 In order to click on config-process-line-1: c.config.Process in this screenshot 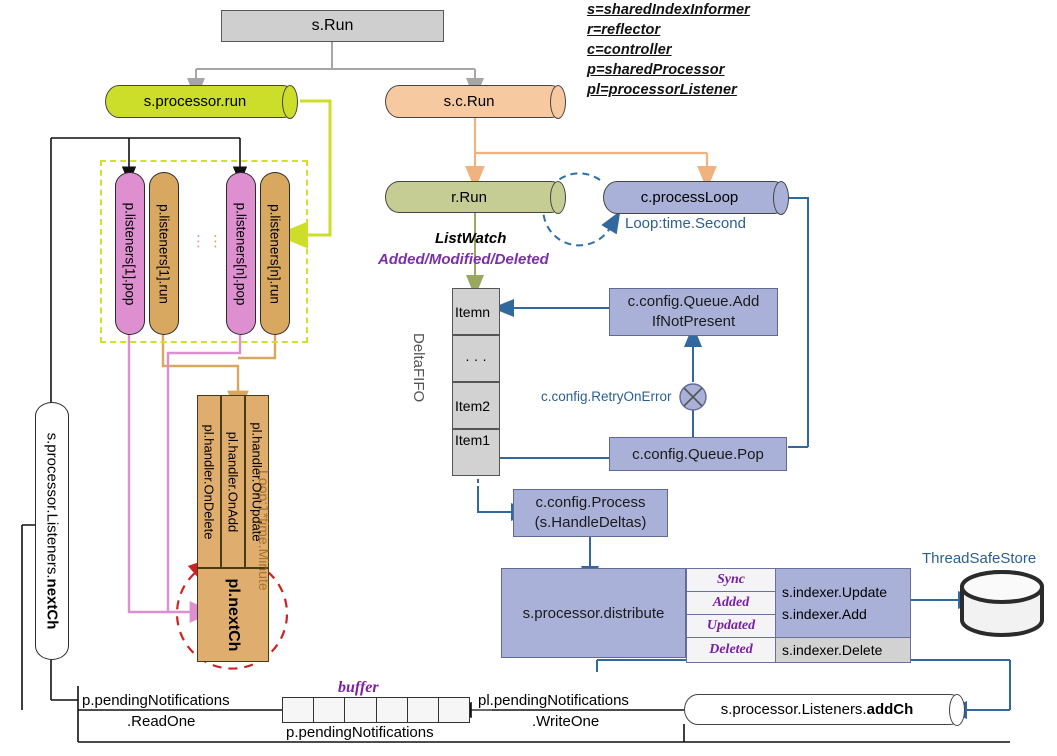, I will do `click(590, 502)`.